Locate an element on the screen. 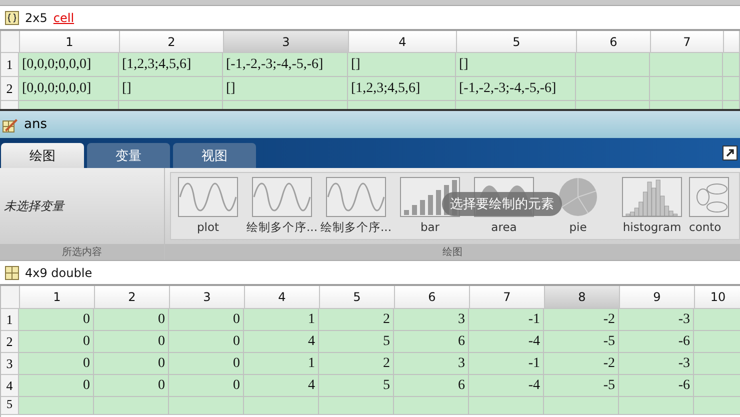 This screenshot has height=417, width=740. no-selection-text: 未选择变量 is located at coordinates (34, 206).